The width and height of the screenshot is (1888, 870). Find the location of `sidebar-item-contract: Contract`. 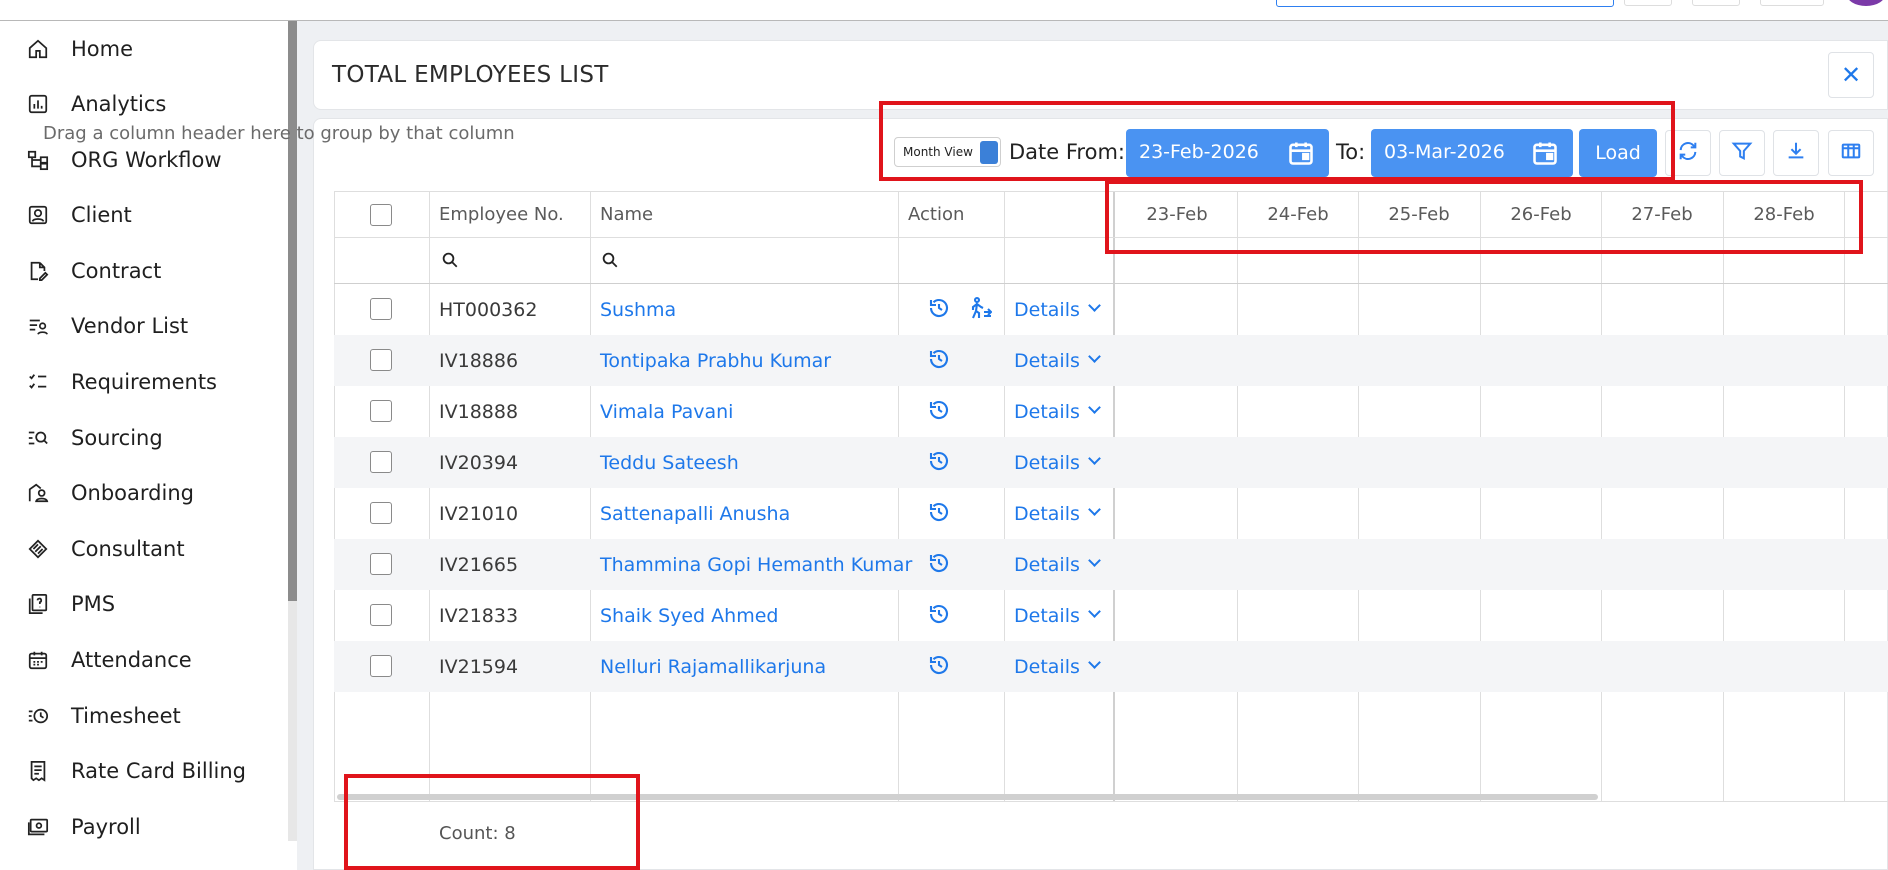

sidebar-item-contract: Contract is located at coordinates (142, 271).